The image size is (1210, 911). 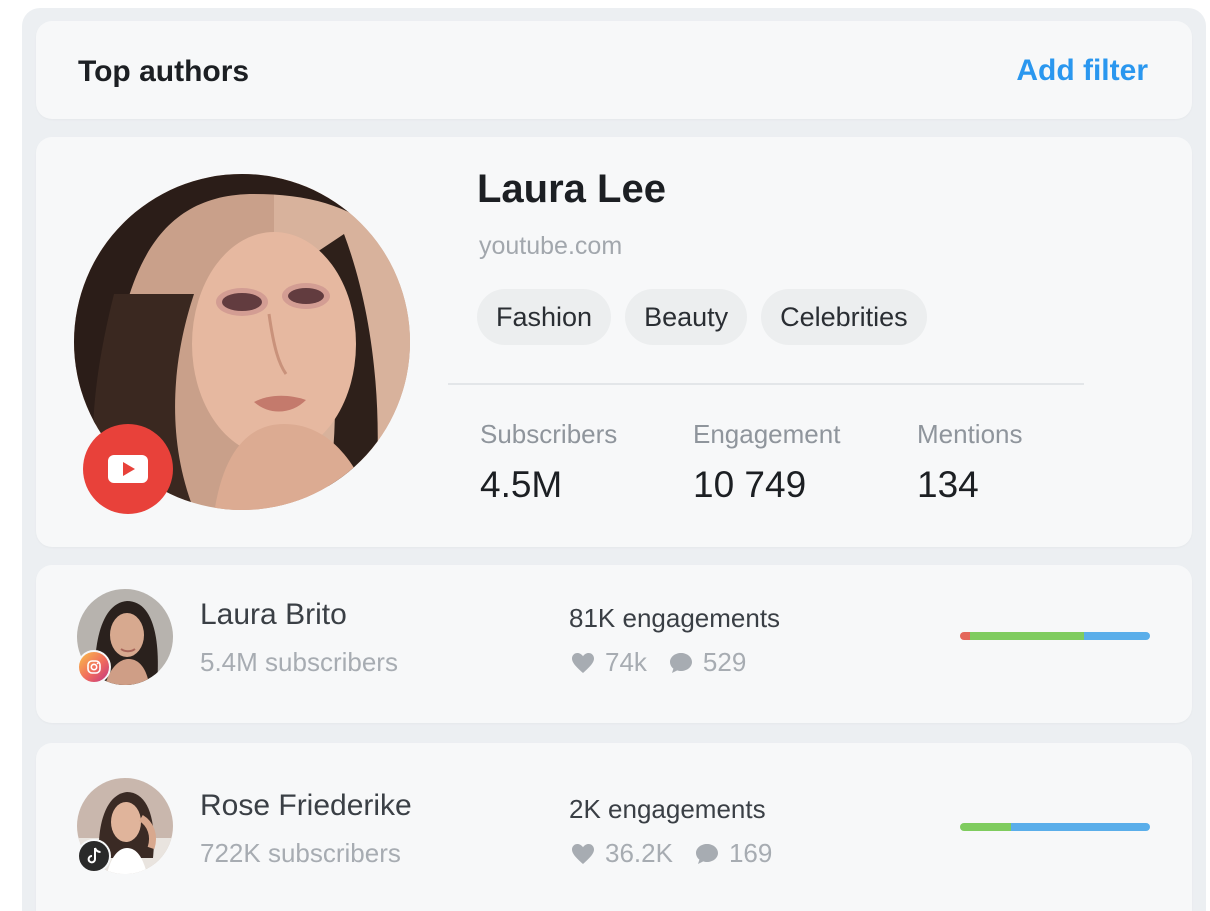 What do you see at coordinates (766, 462) in the screenshot?
I see `stat-engagement: Engagement 10 749` at bounding box center [766, 462].